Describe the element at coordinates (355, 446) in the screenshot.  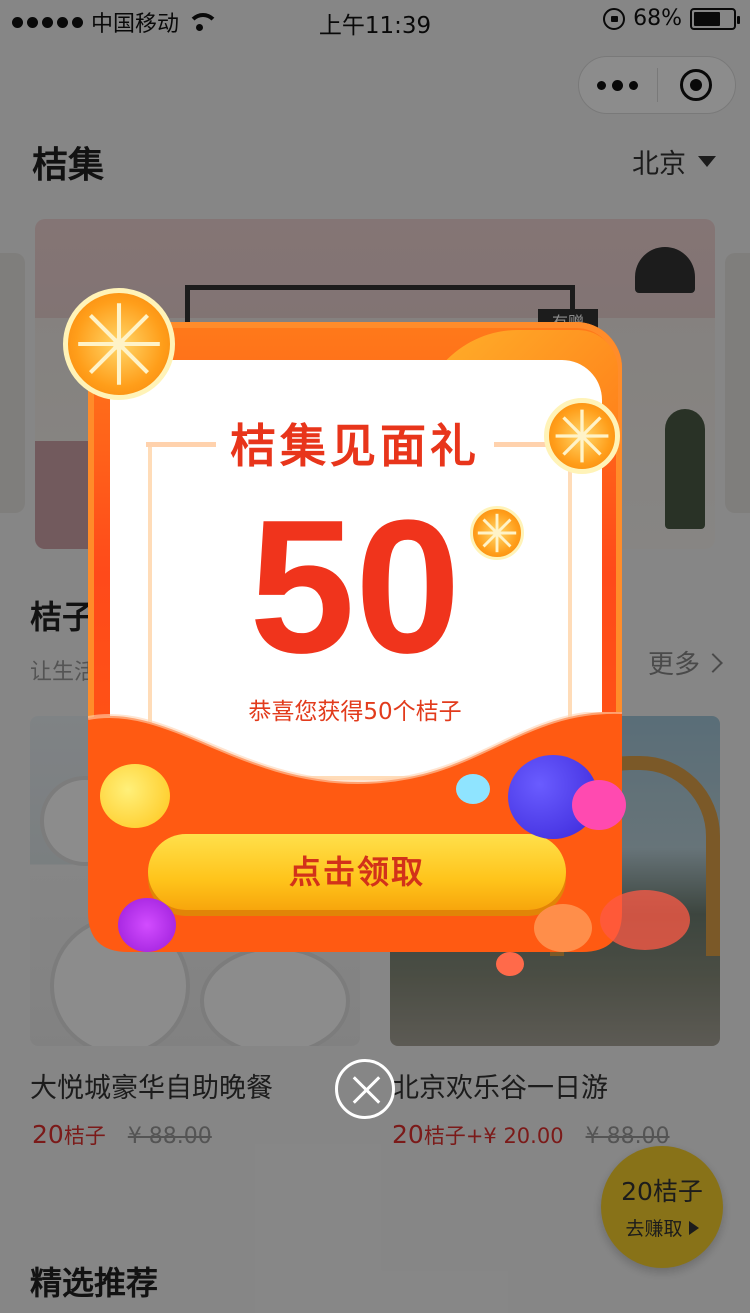
I see `popup-title: 桔集见面礼` at that location.